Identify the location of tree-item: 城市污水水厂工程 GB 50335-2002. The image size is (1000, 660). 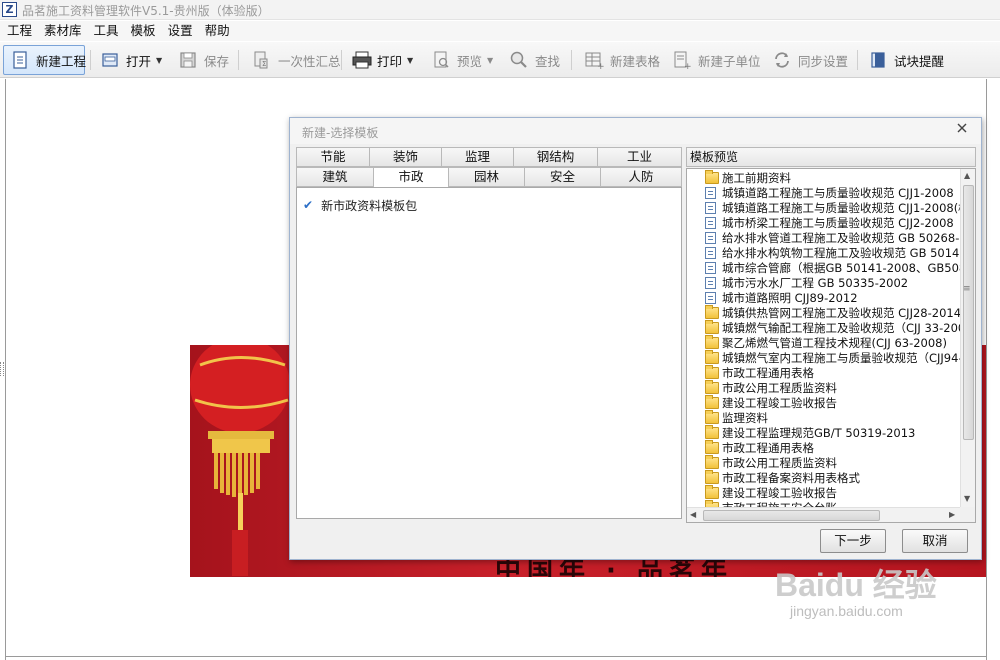
(832, 282).